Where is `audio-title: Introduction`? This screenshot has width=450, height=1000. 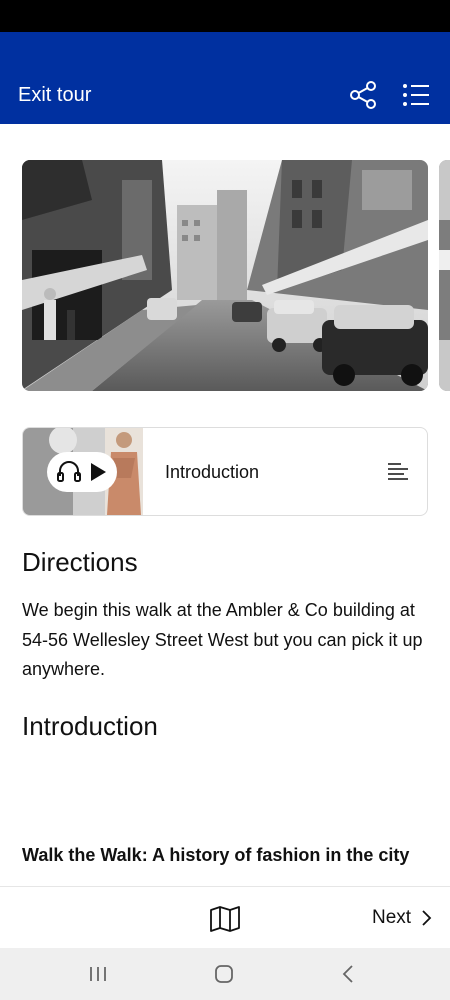
audio-title: Introduction is located at coordinates (212, 472).